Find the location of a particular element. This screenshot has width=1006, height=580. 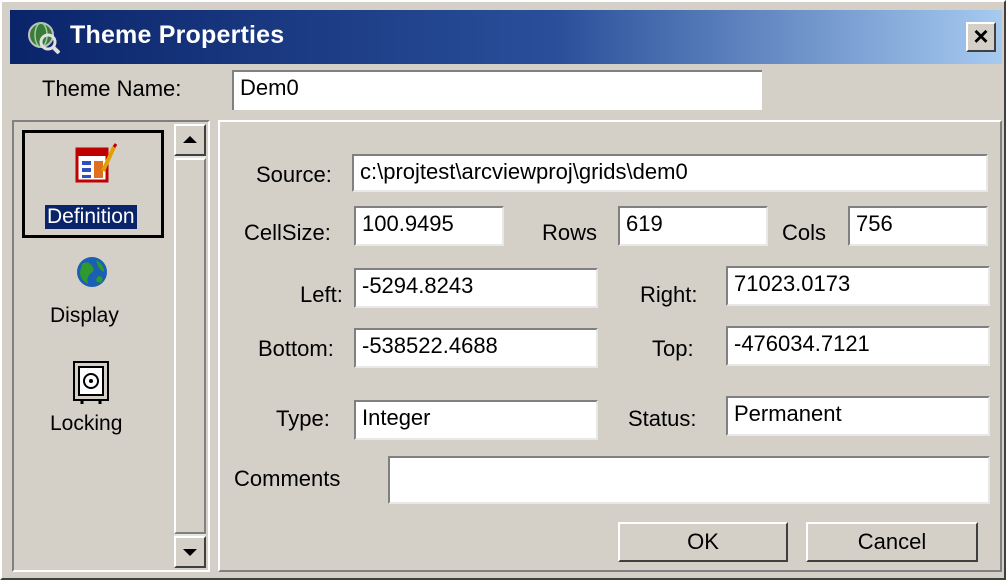

arcview-theme-icon is located at coordinates (43, 37).